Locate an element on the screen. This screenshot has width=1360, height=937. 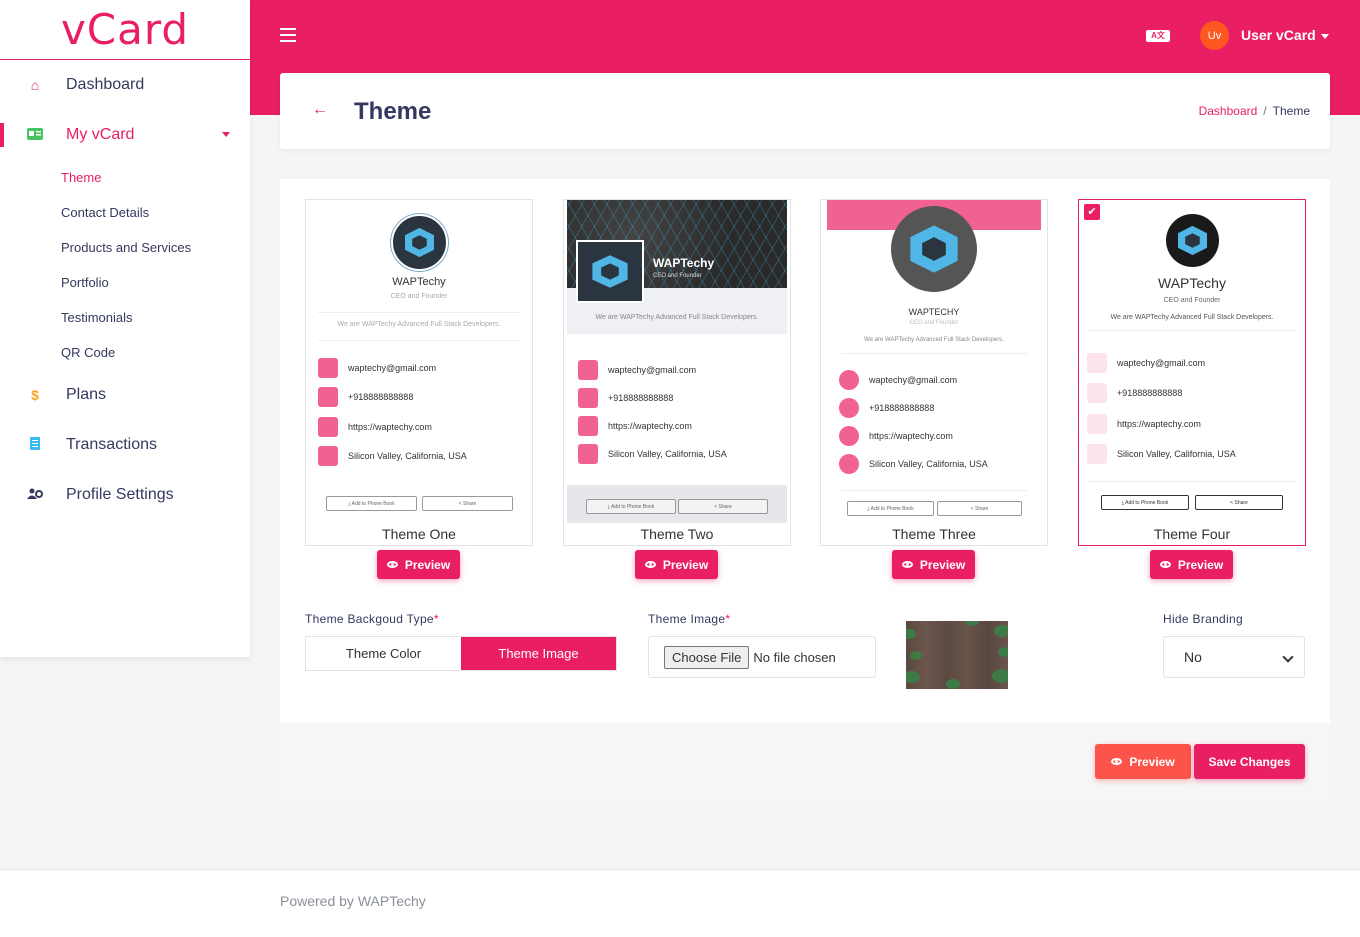
document-icon is located at coordinates (35, 445).